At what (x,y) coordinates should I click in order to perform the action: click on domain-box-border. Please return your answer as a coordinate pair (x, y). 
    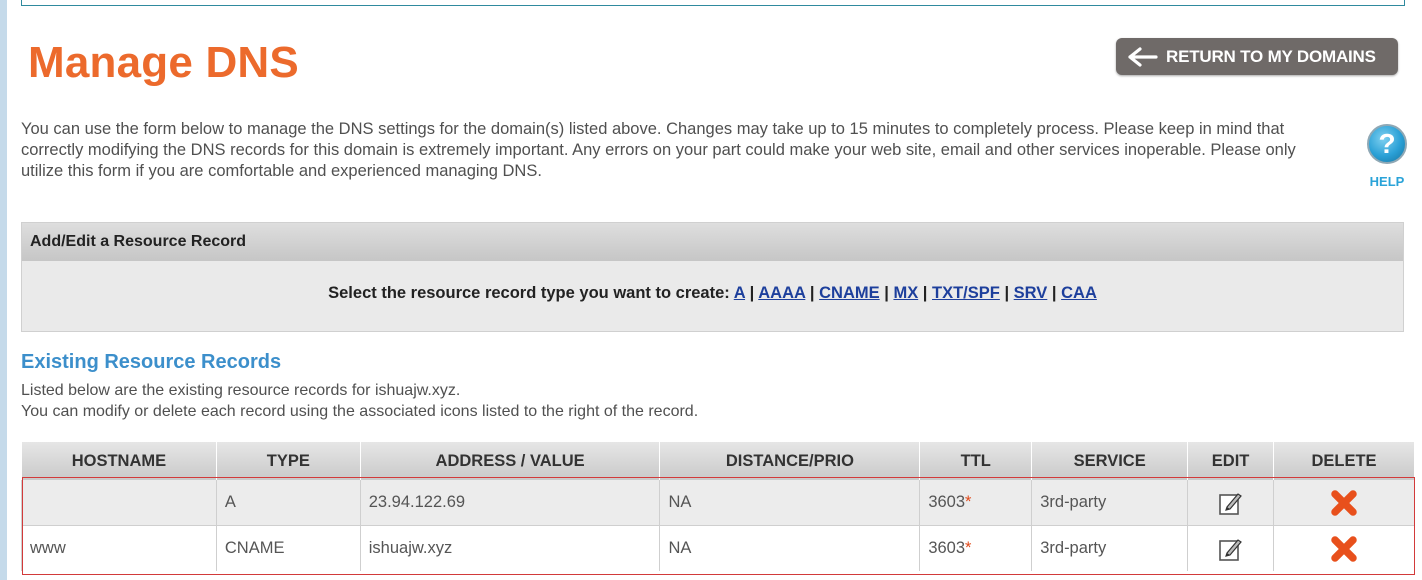
    Looking at the image, I should click on (713, 3).